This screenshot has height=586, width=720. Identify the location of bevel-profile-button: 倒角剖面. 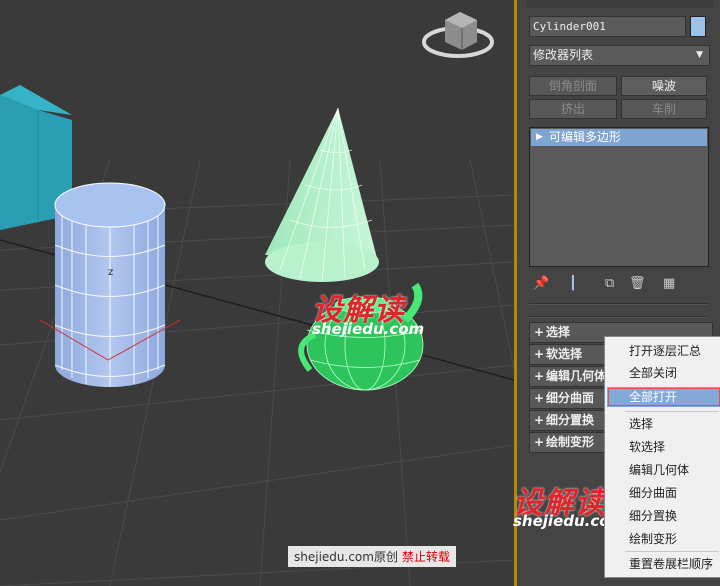
(573, 86).